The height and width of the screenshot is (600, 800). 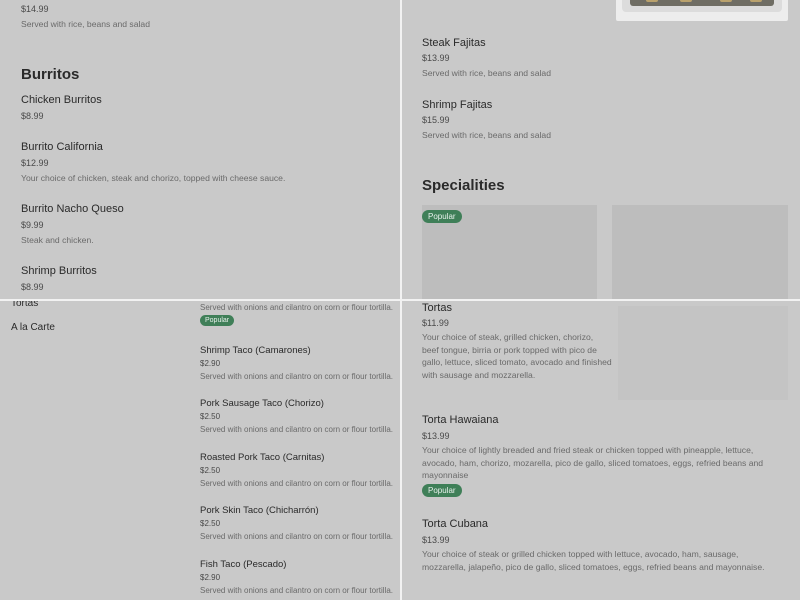 I want to click on item-price: $9.99, so click(x=32, y=225).